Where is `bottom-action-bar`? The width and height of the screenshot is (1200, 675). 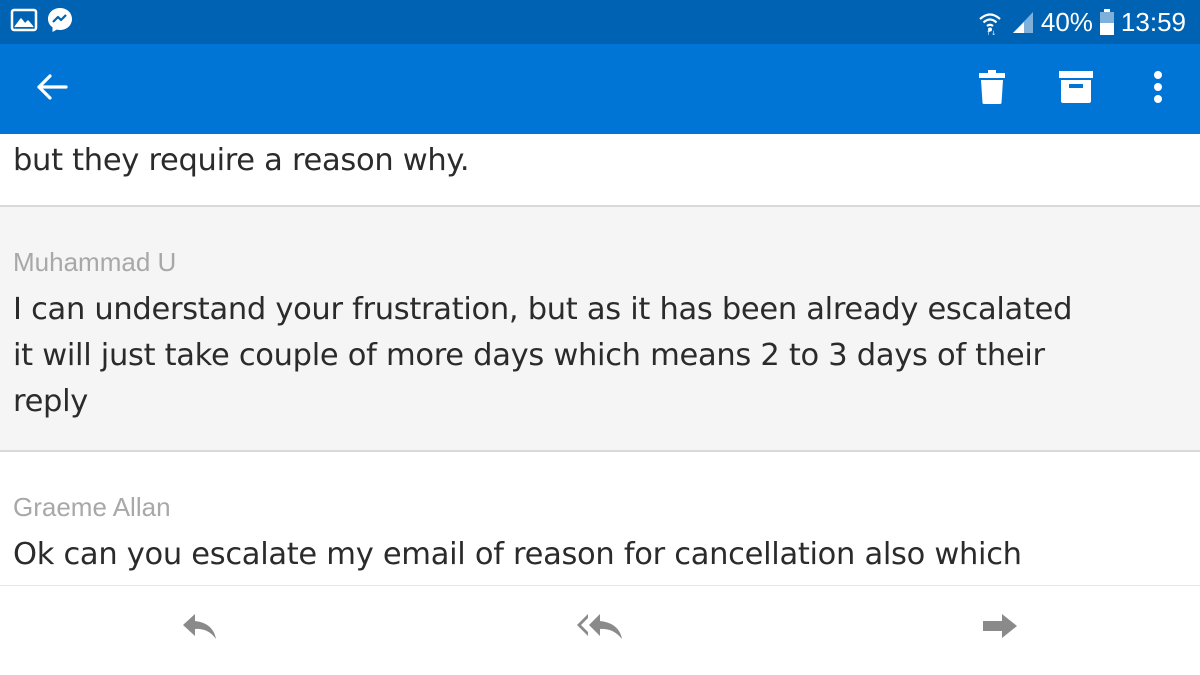 bottom-action-bar is located at coordinates (600, 630).